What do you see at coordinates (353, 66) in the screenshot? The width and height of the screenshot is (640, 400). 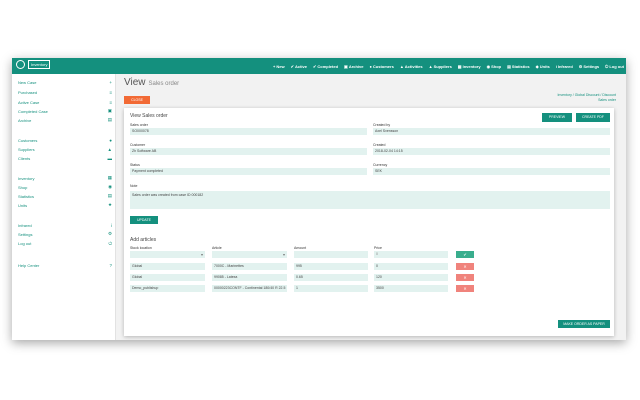 I see `nav-item-archive: ▣ Archive` at bounding box center [353, 66].